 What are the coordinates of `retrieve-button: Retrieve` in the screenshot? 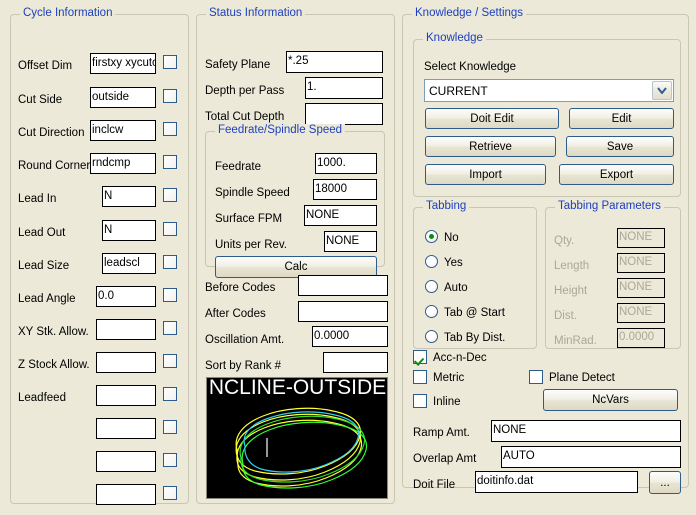 It's located at (490, 146).